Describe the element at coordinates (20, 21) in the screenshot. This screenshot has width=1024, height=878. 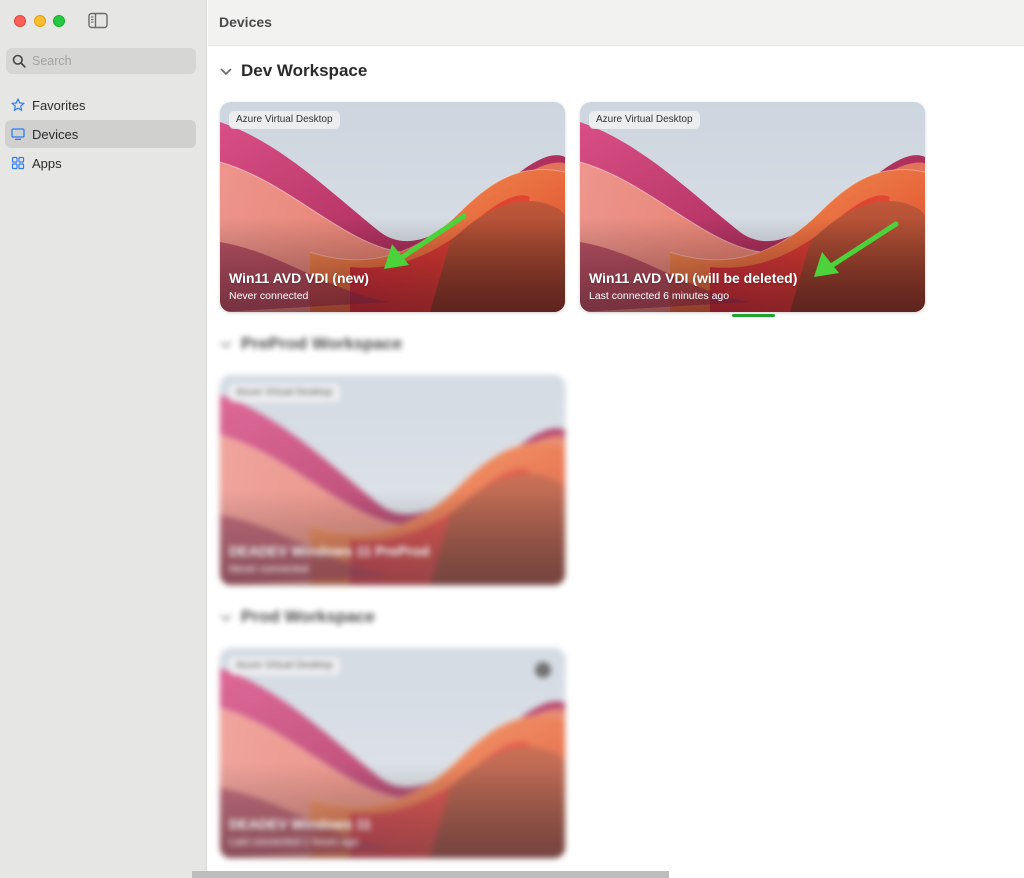
I see `close-window-button` at that location.